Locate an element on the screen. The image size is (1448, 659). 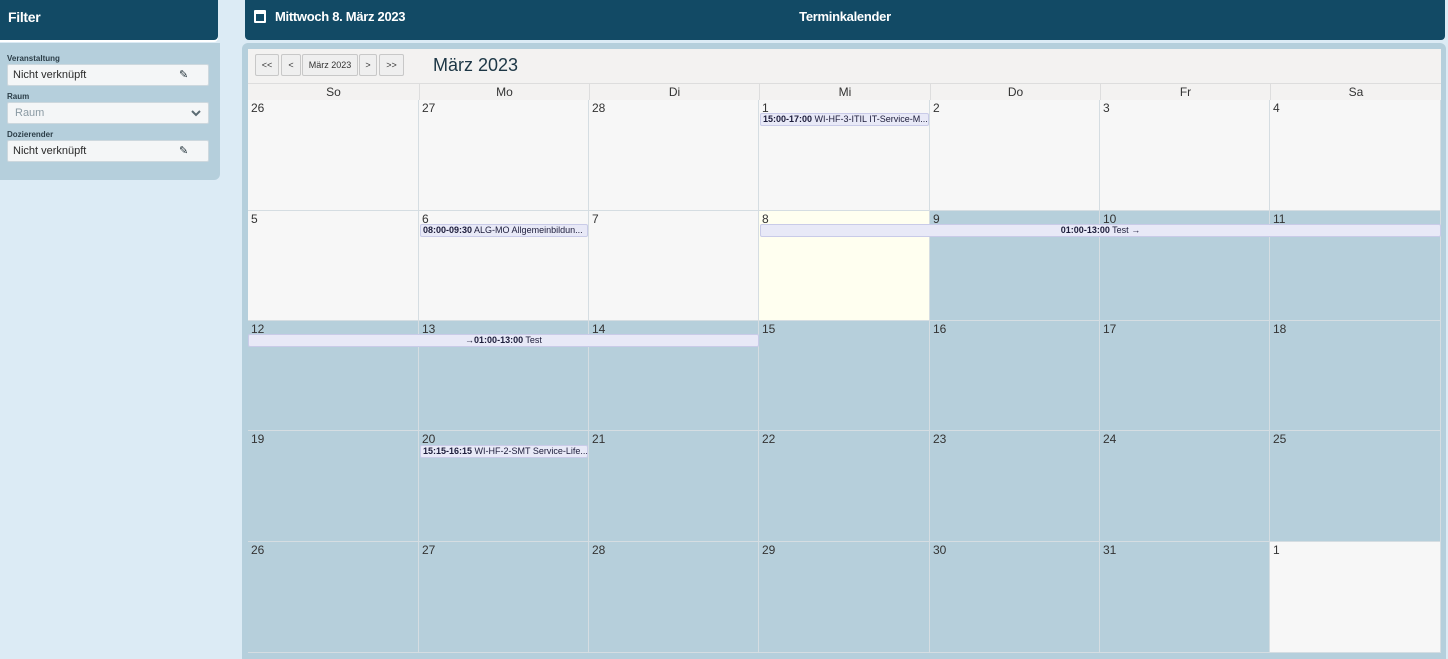
event-time: 15:15-16:15 is located at coordinates (448, 451).